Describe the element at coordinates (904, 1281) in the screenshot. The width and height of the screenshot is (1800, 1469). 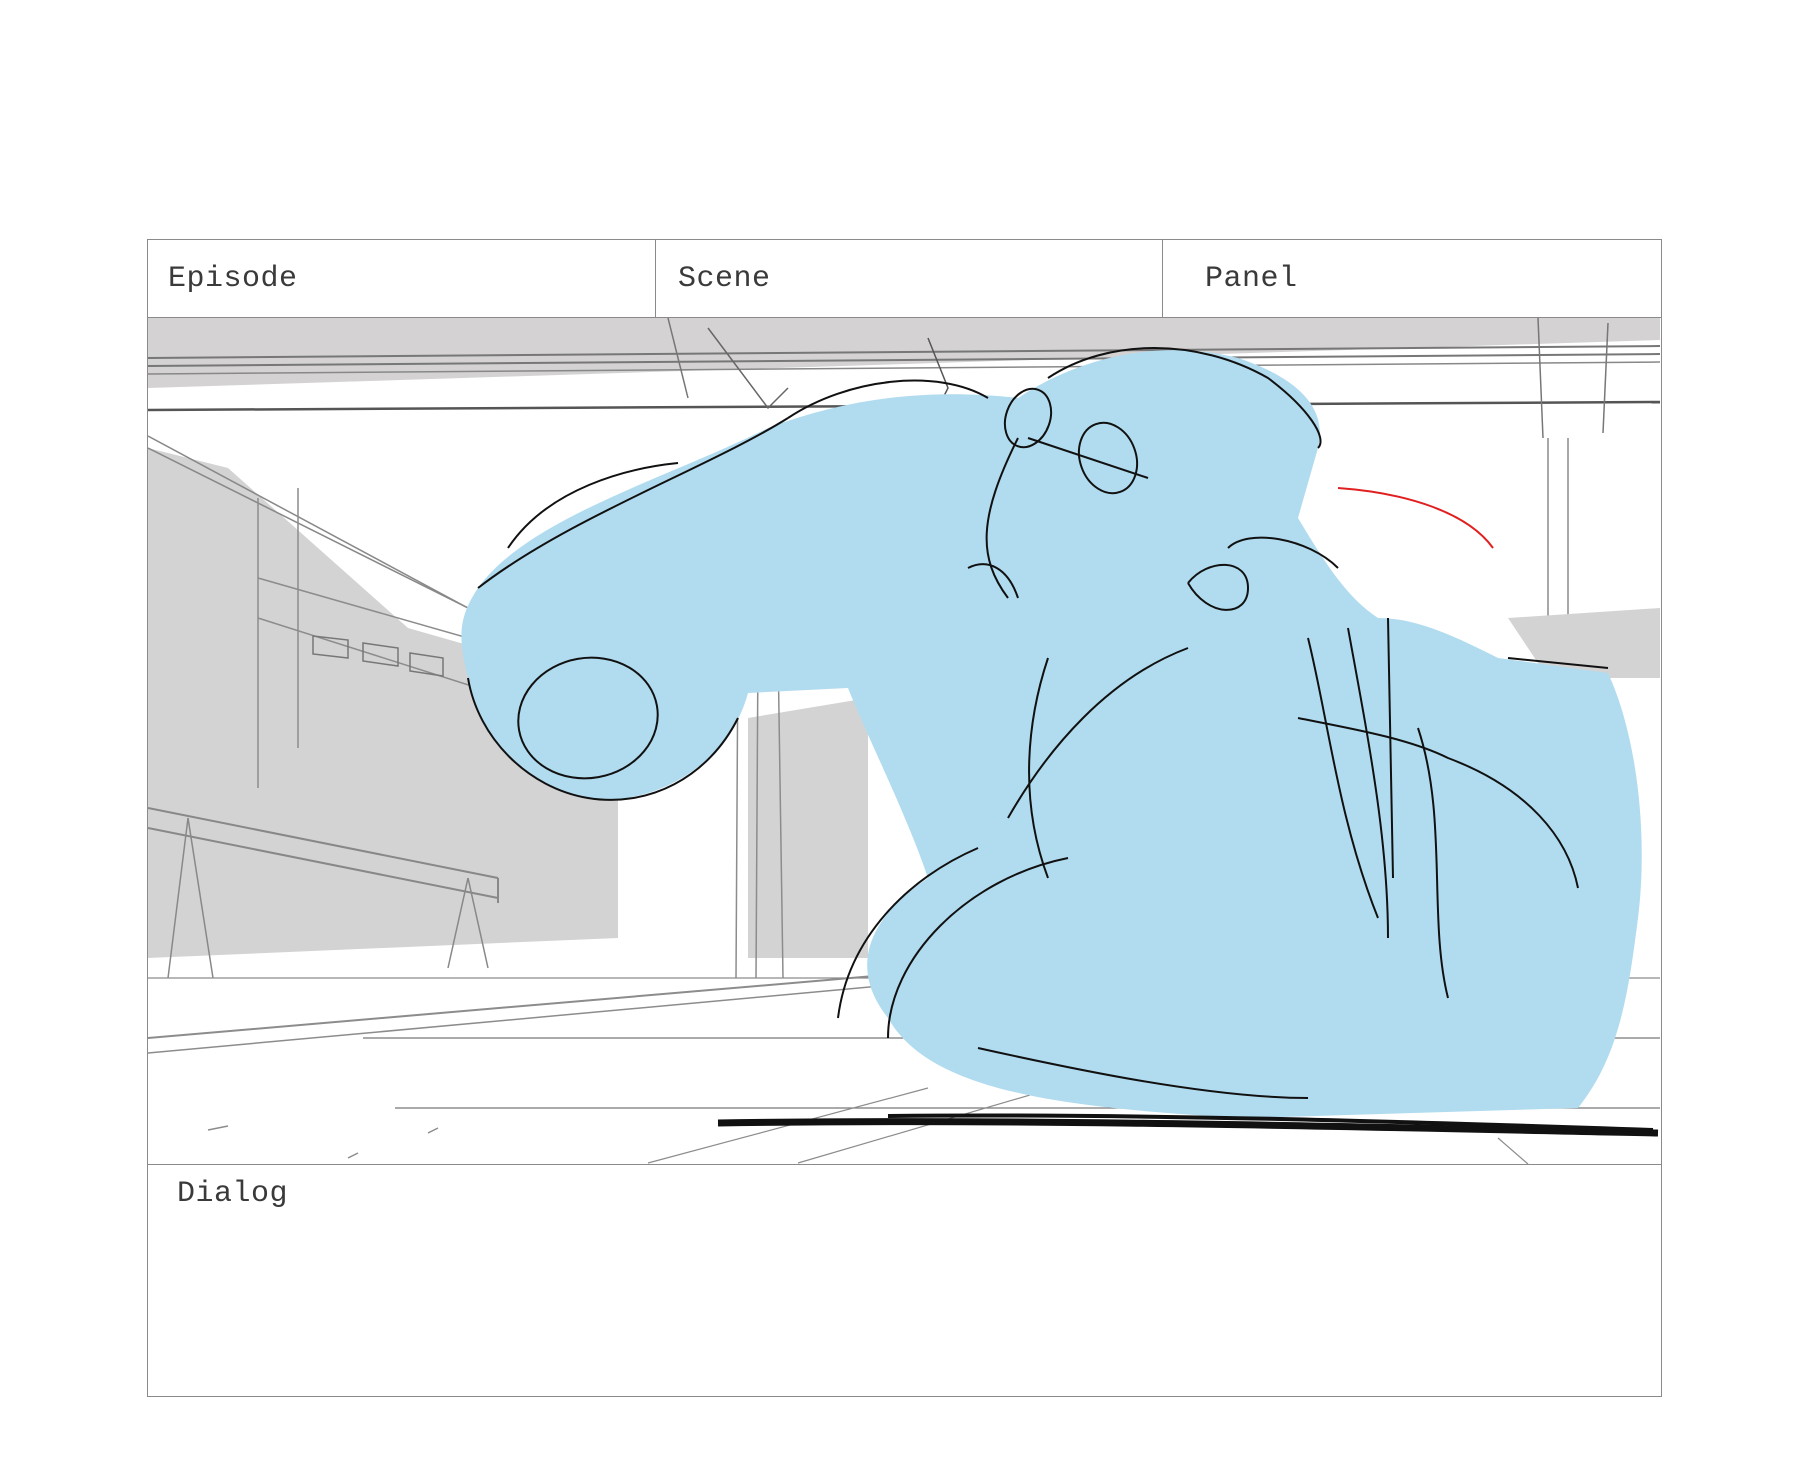
I see `dialog-section: Dialog` at that location.